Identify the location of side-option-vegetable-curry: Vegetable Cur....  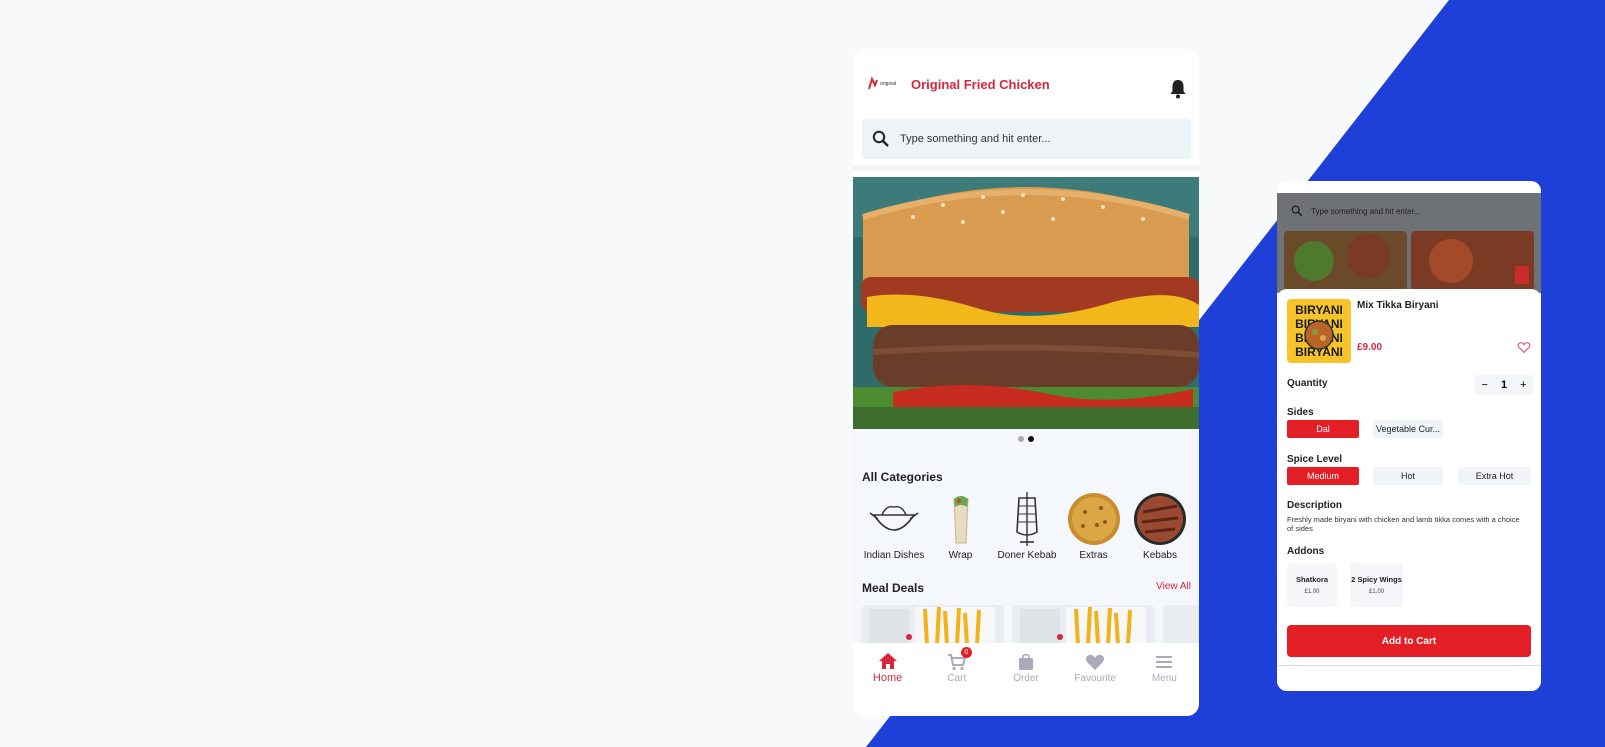
(1408, 429).